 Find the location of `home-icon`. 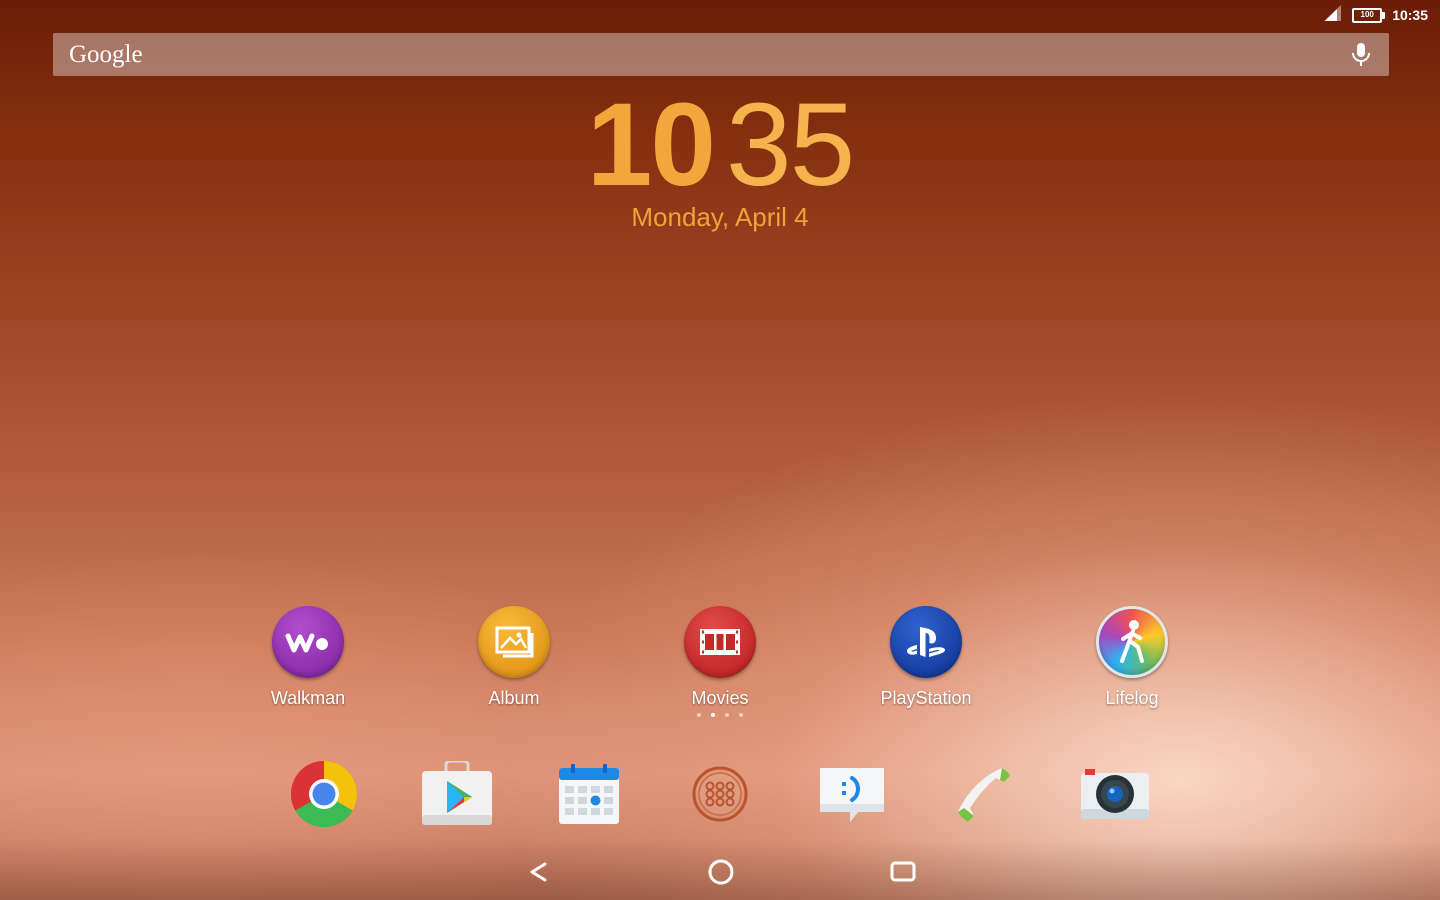

home-icon is located at coordinates (721, 874).